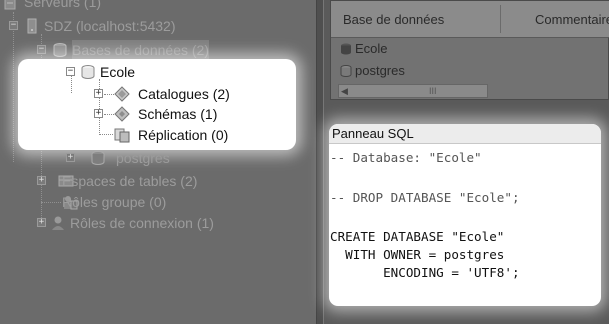 This screenshot has width=609, height=324. Describe the element at coordinates (183, 135) in the screenshot. I see `tree-label: Réplication (0)` at that location.